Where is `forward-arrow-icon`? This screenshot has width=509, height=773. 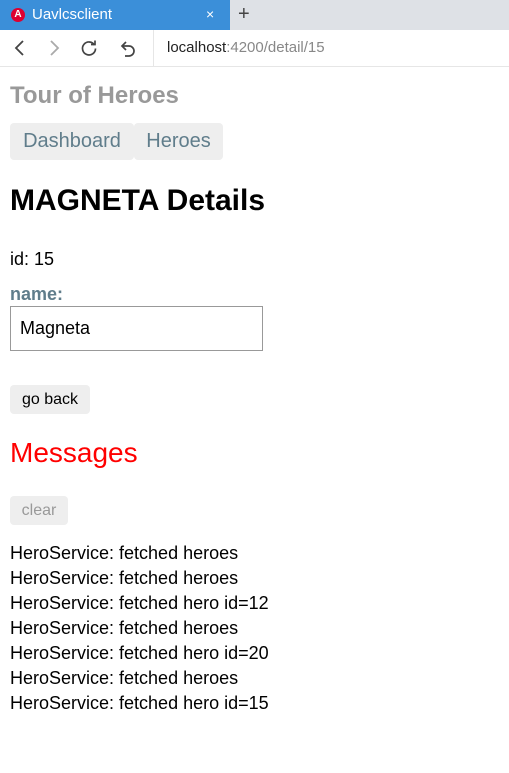
forward-arrow-icon is located at coordinates (54, 48).